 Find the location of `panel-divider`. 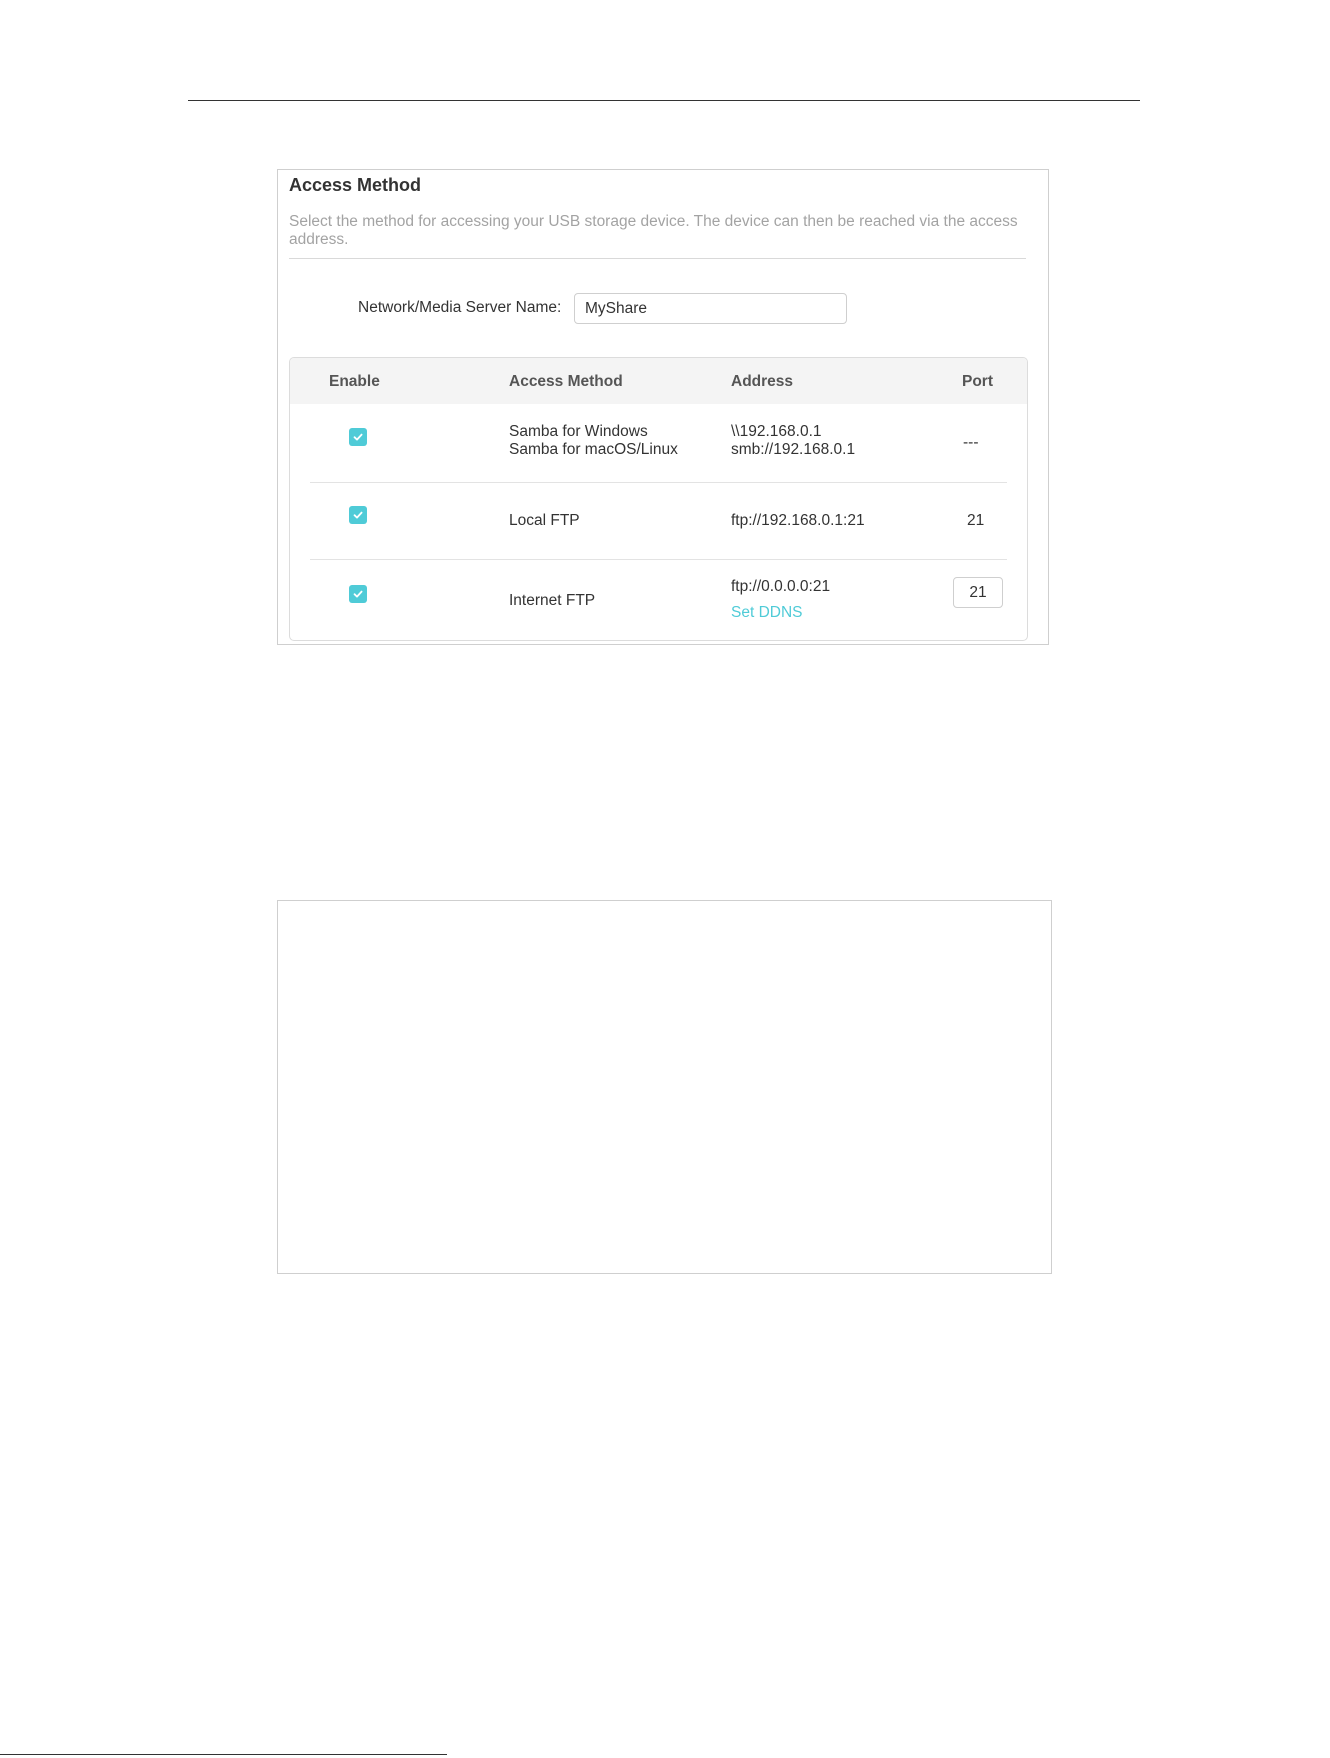

panel-divider is located at coordinates (657, 258).